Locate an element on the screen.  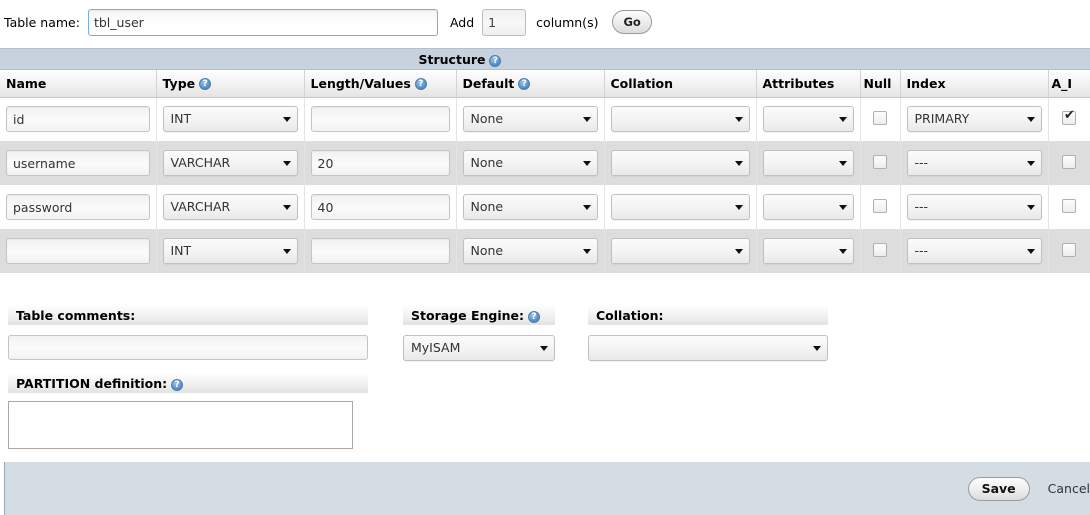
partition-definition-textarea is located at coordinates (180, 425).